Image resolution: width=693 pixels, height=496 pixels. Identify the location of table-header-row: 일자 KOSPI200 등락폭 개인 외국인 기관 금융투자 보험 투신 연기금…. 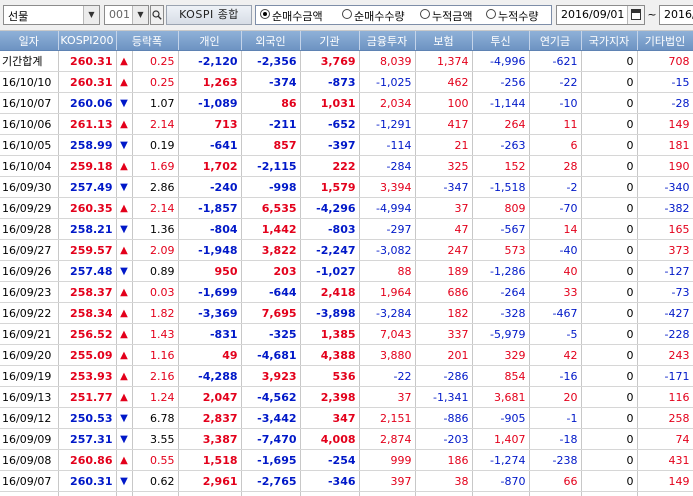
(346, 41).